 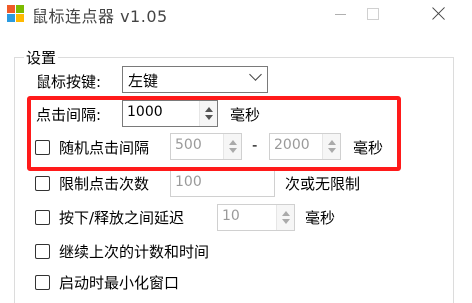 What do you see at coordinates (320, 218) in the screenshot?
I see `press-release-delay-unit: 毫秒` at bounding box center [320, 218].